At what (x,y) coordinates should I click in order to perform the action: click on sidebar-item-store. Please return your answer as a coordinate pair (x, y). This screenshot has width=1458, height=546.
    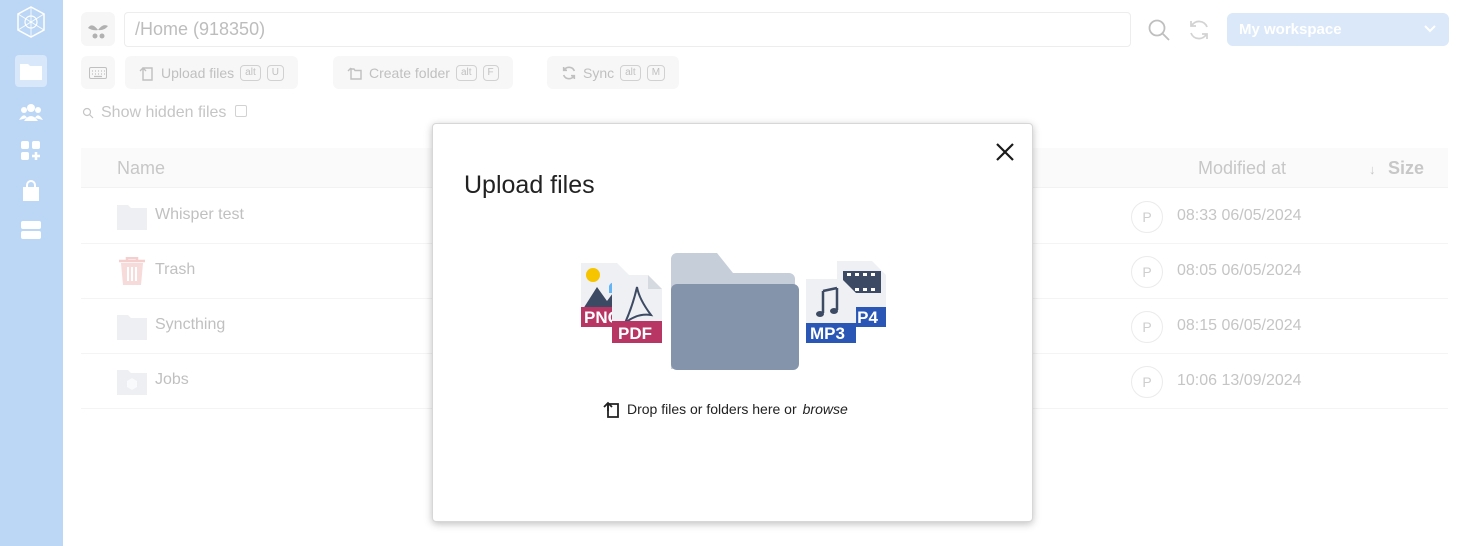
    Looking at the image, I should click on (31, 191).